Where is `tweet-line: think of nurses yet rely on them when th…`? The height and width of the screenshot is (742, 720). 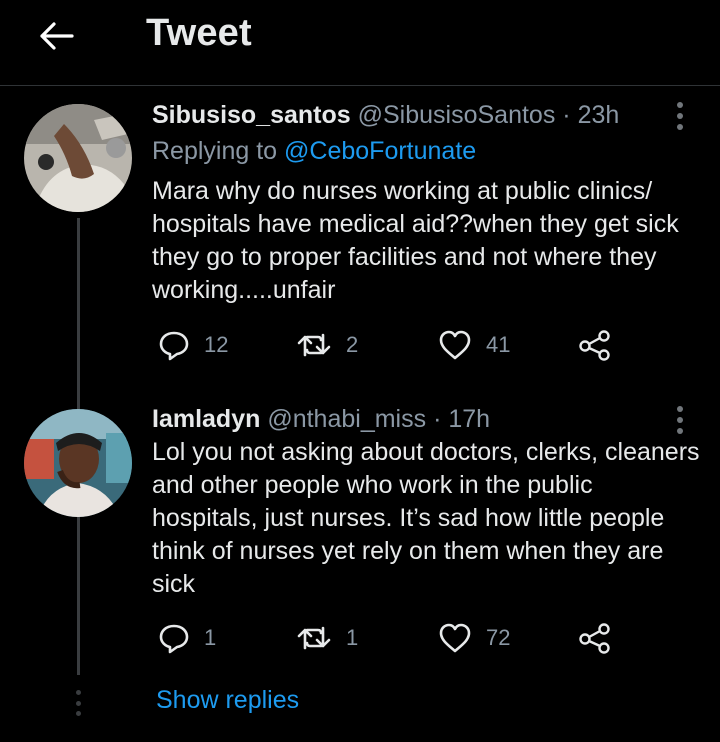
tweet-line: think of nurses yet rely on them when th… is located at coordinates (408, 551).